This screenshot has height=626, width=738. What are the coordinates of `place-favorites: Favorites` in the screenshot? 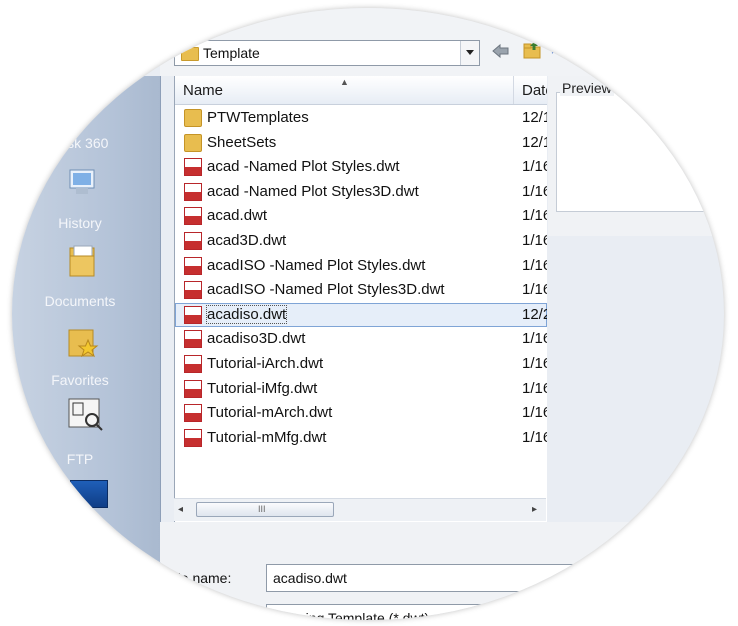 It's located at (86, 380).